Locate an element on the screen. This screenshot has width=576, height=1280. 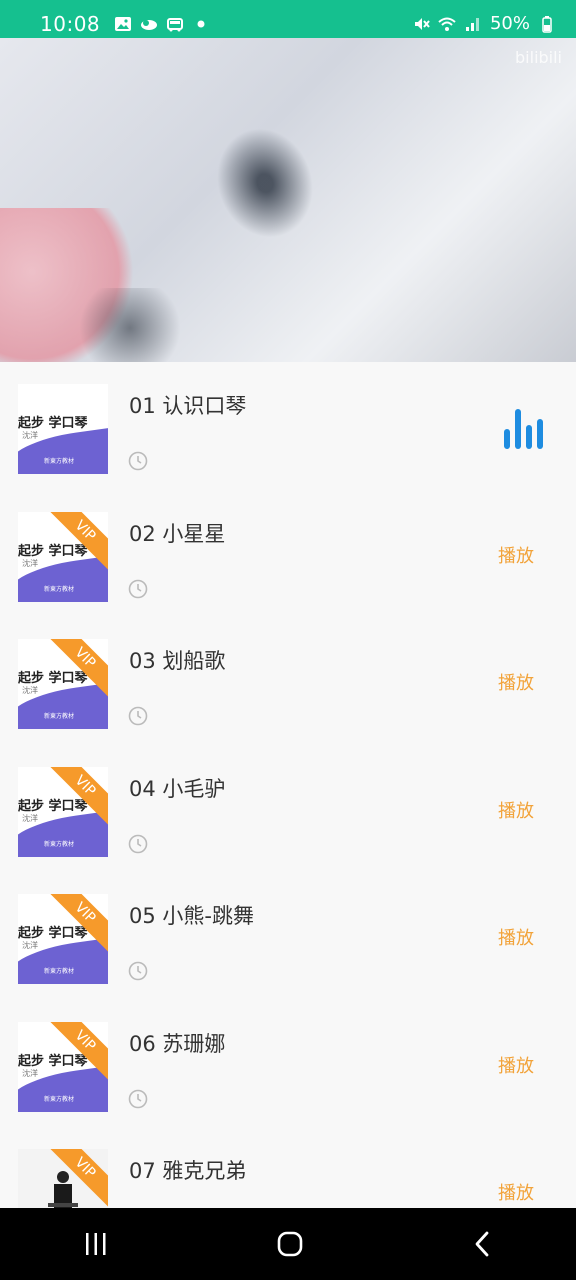
list-item: 起步 学口琴 沈洋 新東方教材 VIP 03 划船歌 播放 is located at coordinates (288, 673).